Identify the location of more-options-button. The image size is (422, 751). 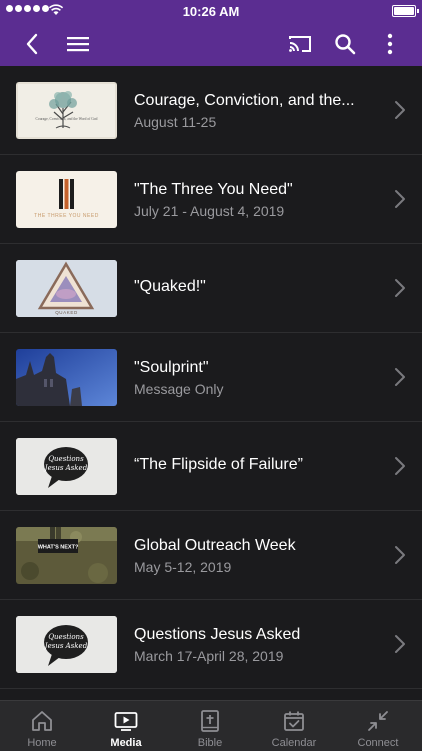
(390, 44).